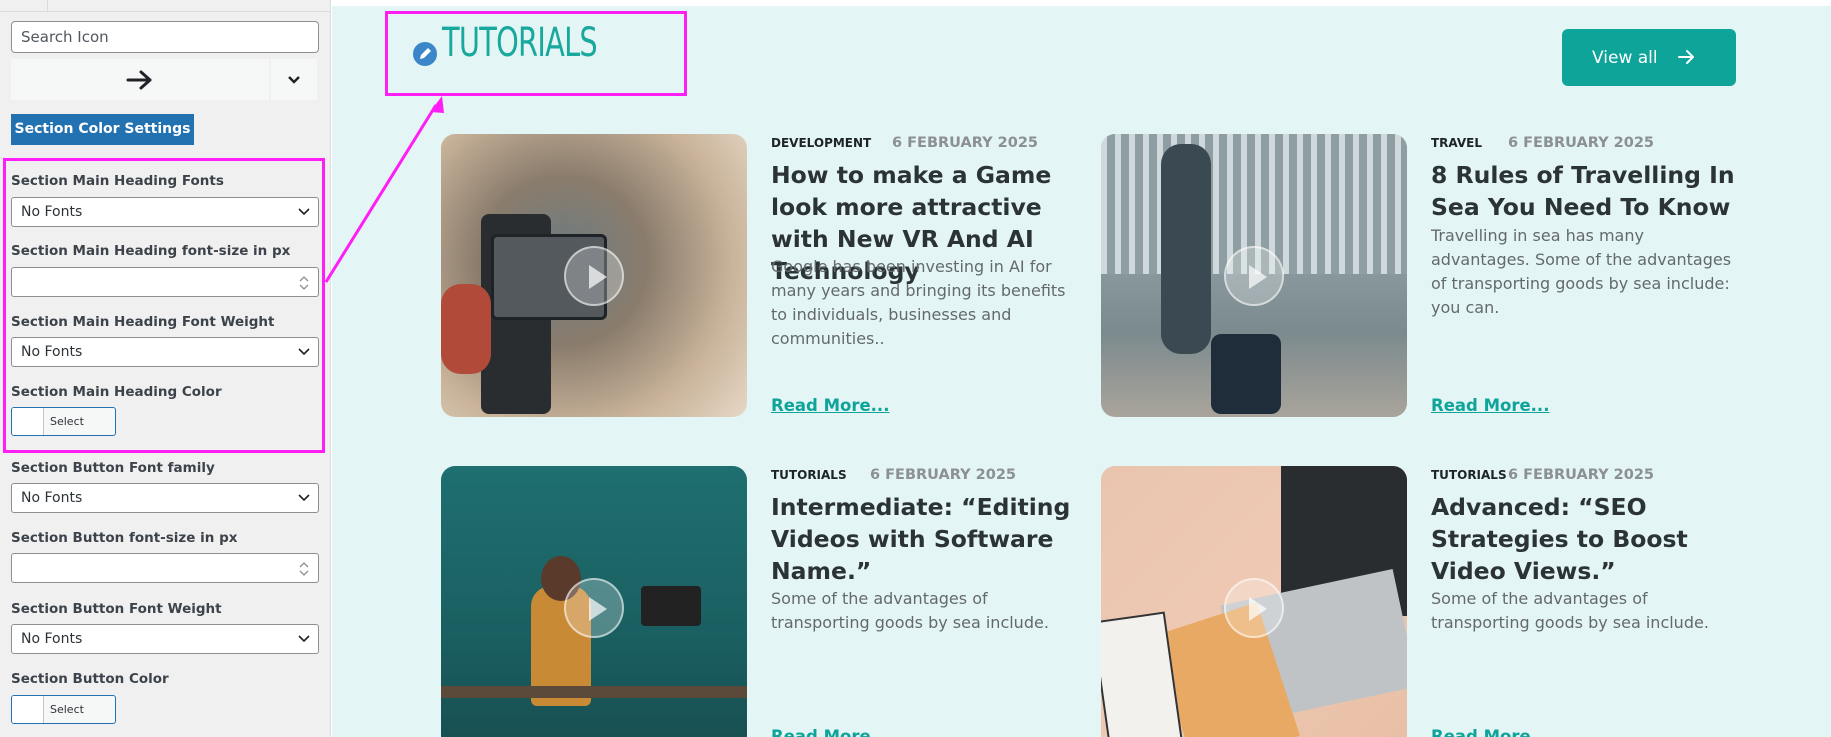  What do you see at coordinates (102, 129) in the screenshot?
I see `section-color-settings-button: Section Color Settings` at bounding box center [102, 129].